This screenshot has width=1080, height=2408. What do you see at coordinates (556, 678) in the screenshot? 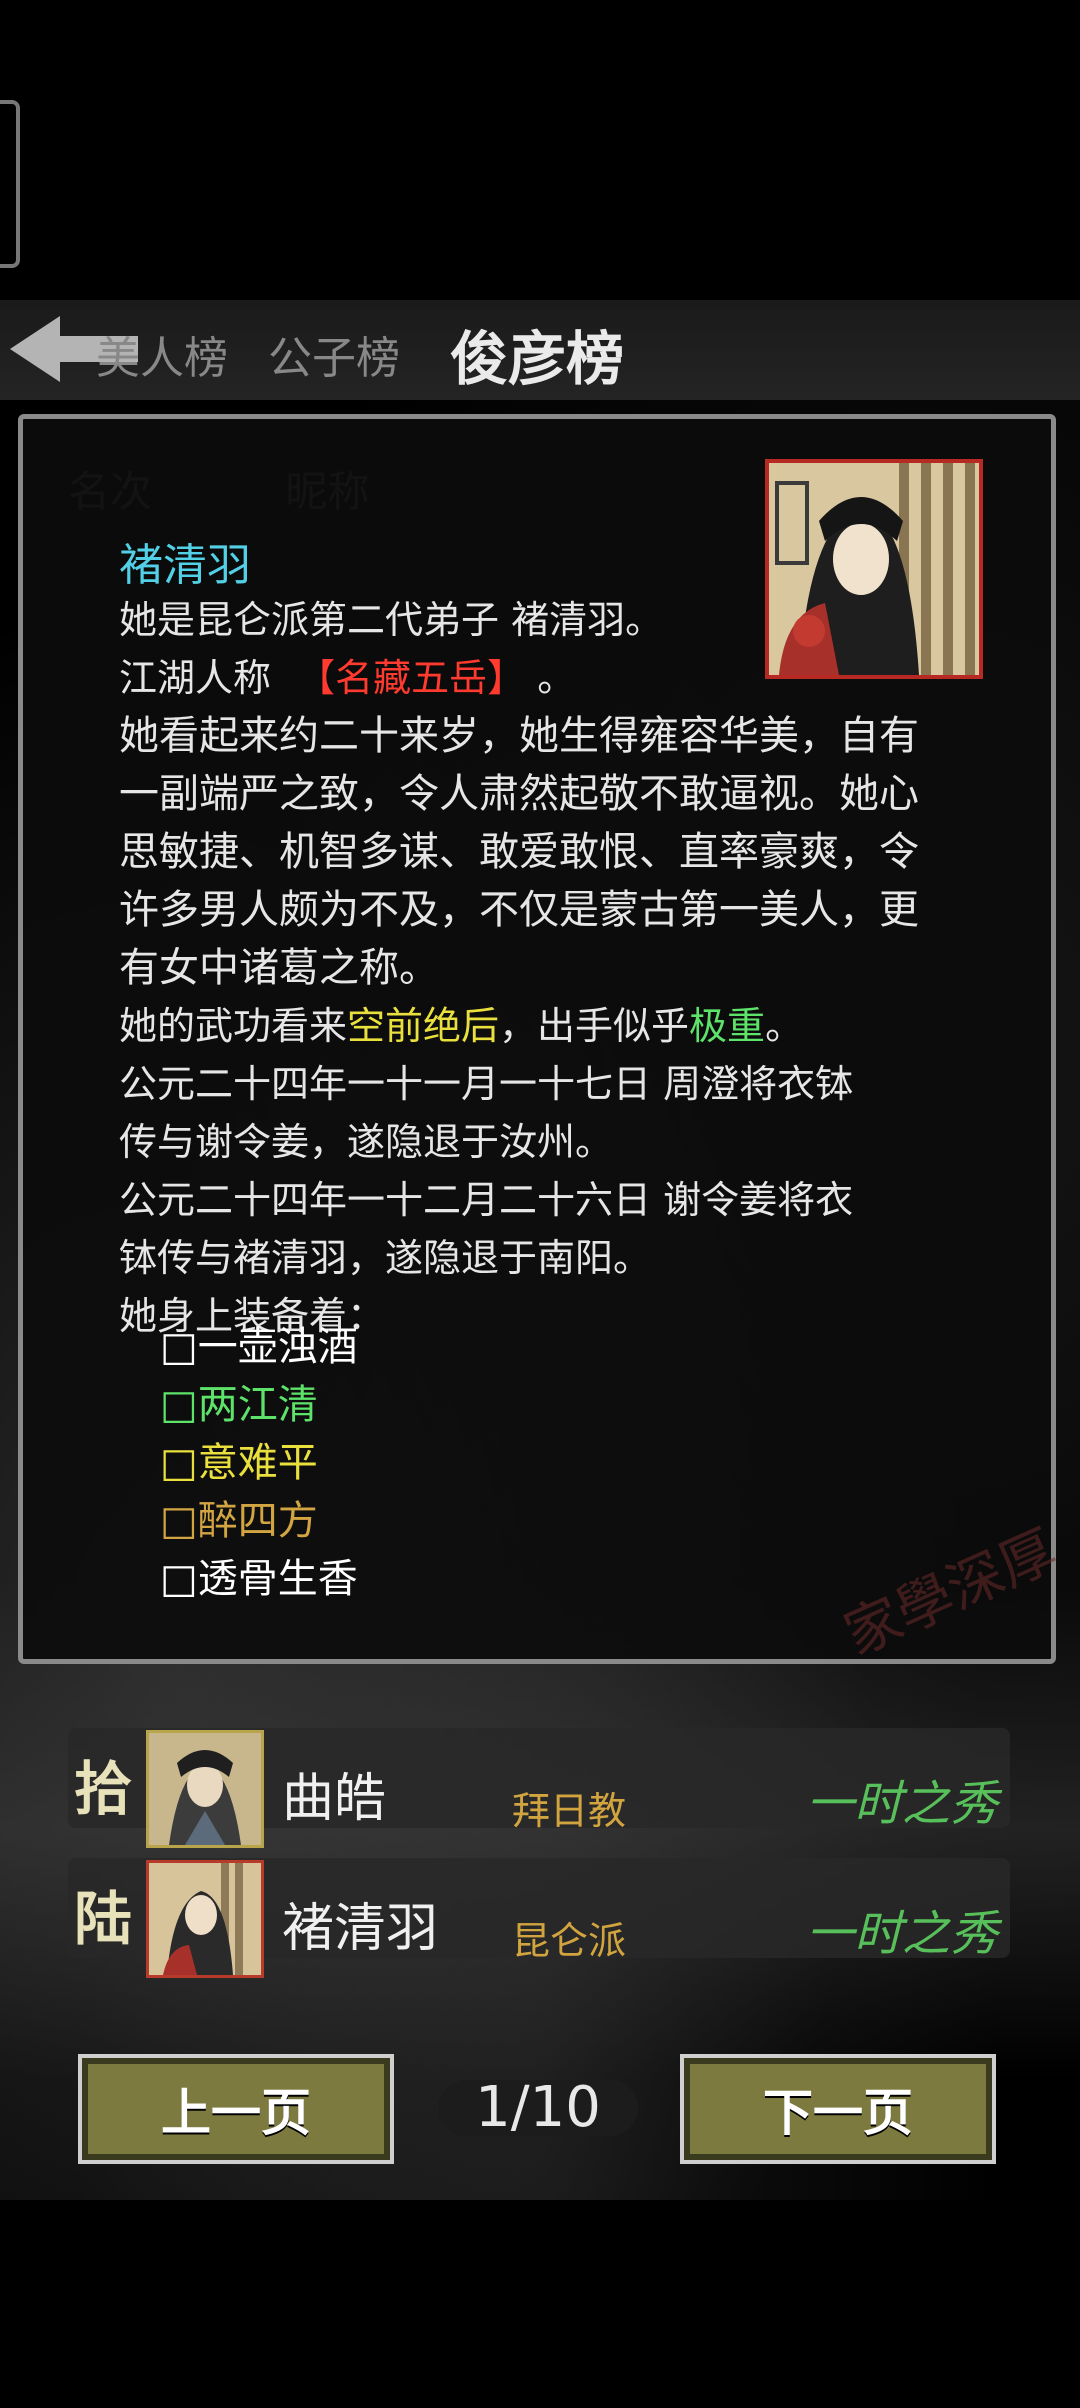
I see `desc-nickname-suffix: 。` at bounding box center [556, 678].